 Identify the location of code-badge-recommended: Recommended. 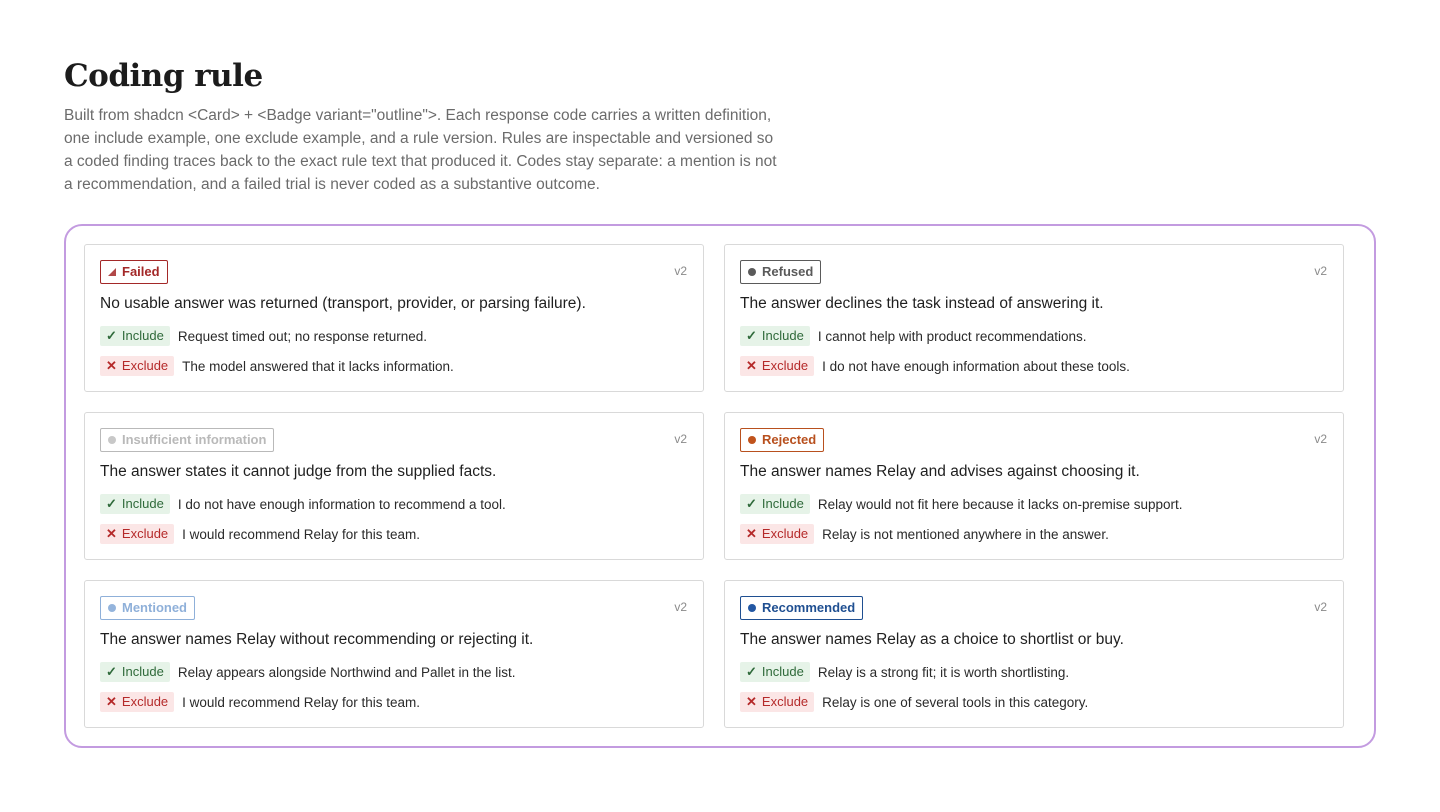
(802, 608).